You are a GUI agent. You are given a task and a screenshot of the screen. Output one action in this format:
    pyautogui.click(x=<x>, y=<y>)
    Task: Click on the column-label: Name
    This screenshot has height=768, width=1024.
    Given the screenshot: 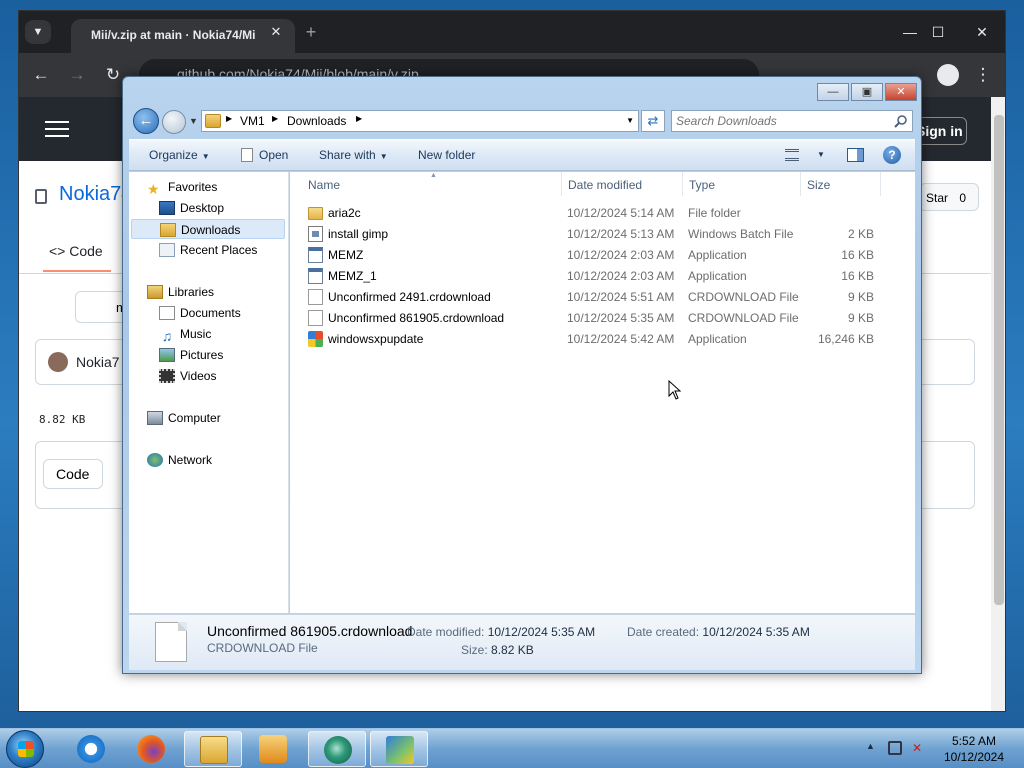 What is the action you would take?
    pyautogui.click(x=324, y=185)
    